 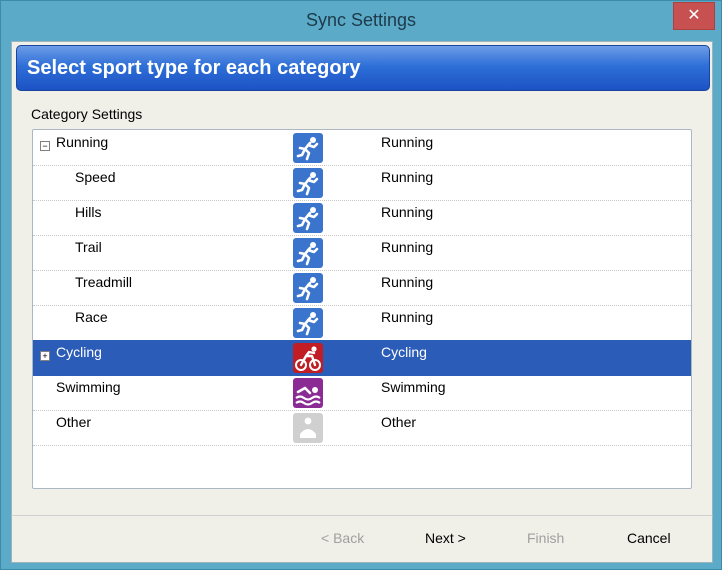 I want to click on row-treadmill: Treadmill Running, so click(x=362, y=288).